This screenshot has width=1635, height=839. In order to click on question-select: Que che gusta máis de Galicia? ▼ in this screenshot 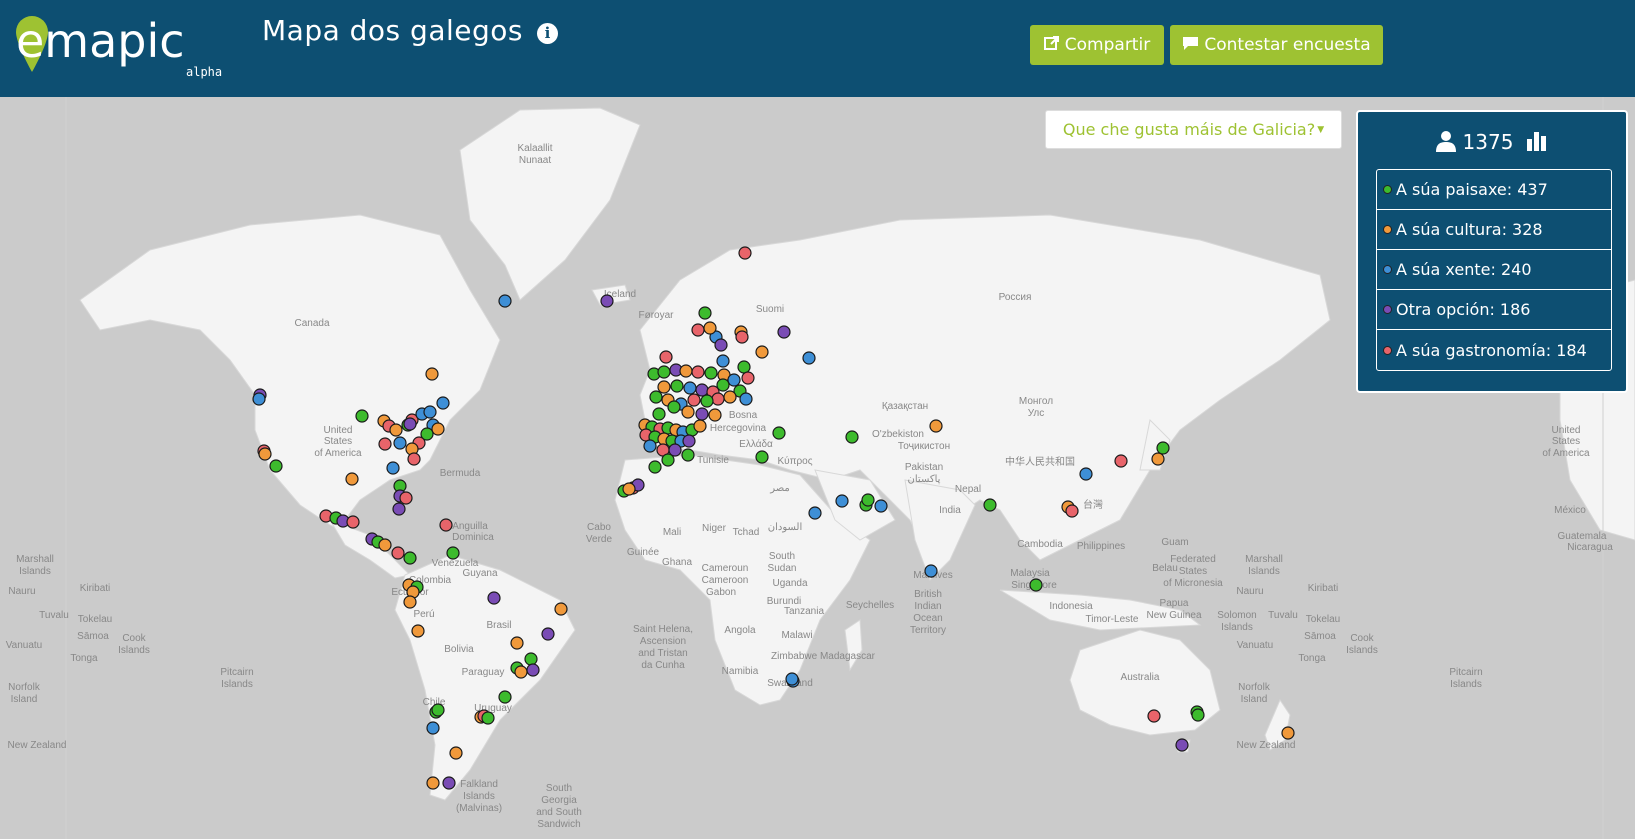, I will do `click(1193, 129)`.